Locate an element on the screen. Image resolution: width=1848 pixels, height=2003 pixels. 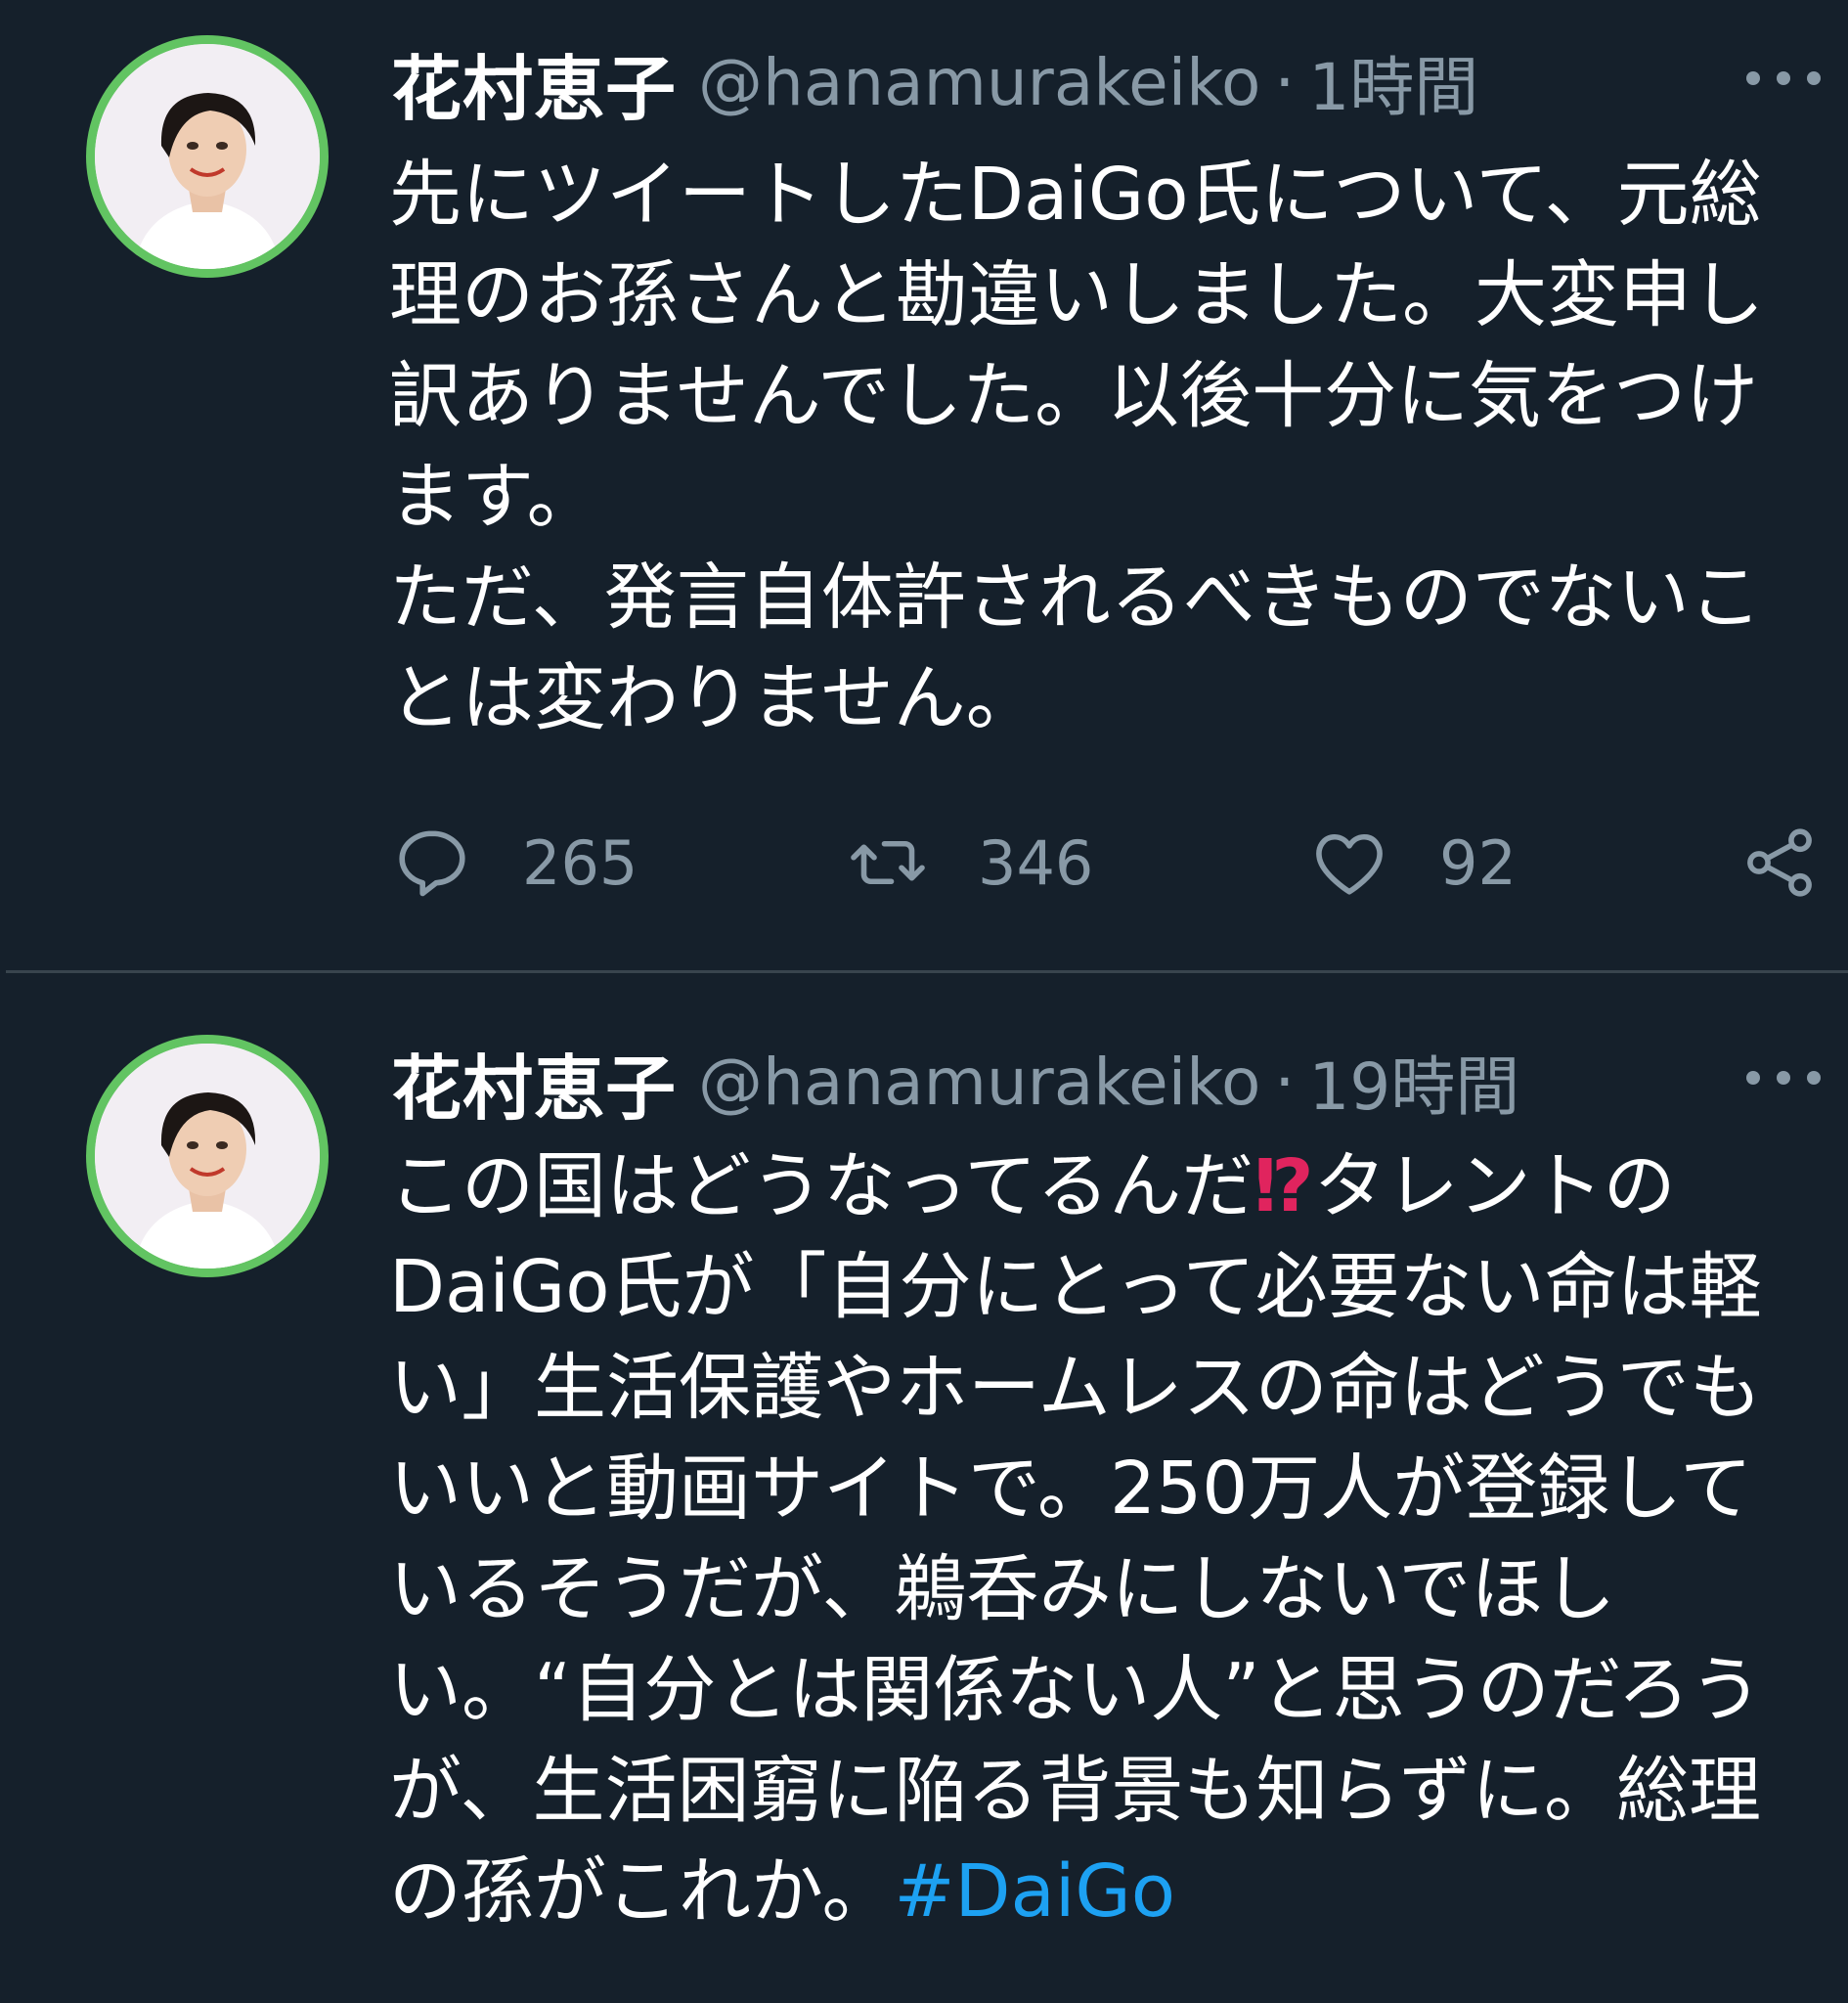
tweet-text-segment: この国はどうなってるんだ is located at coordinates (821, 1186).